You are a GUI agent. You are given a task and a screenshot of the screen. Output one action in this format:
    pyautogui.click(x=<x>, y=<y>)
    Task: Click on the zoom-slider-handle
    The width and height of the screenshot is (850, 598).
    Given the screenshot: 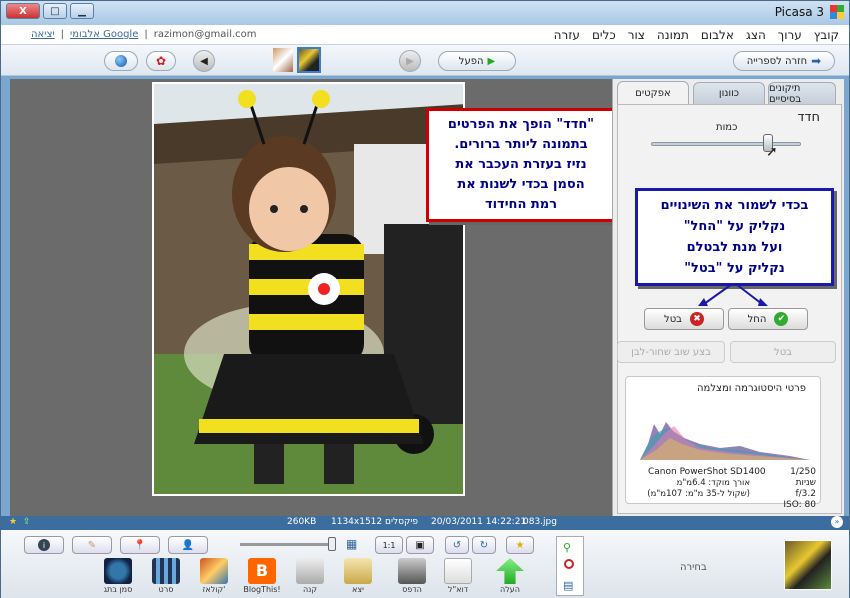 What is the action you would take?
    pyautogui.click(x=332, y=544)
    